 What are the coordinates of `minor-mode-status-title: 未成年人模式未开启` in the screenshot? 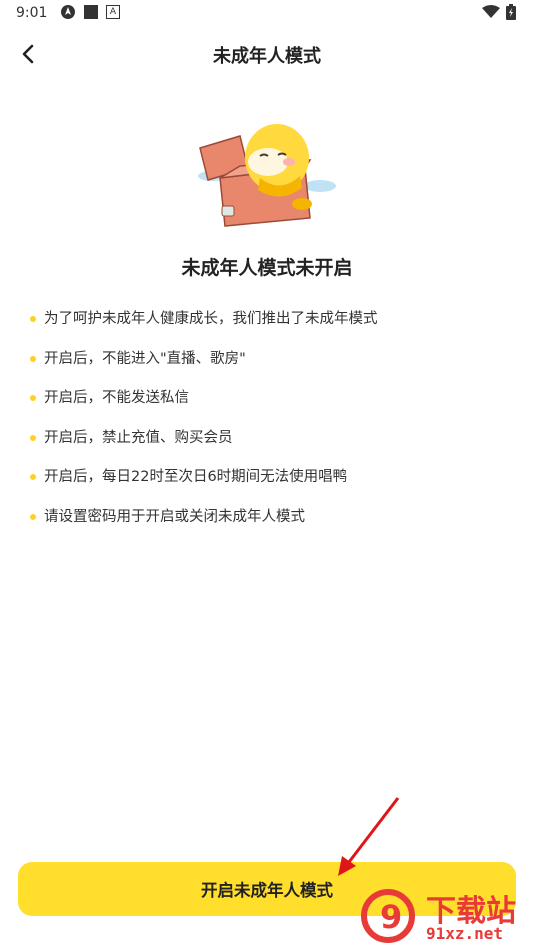 It's located at (267, 268).